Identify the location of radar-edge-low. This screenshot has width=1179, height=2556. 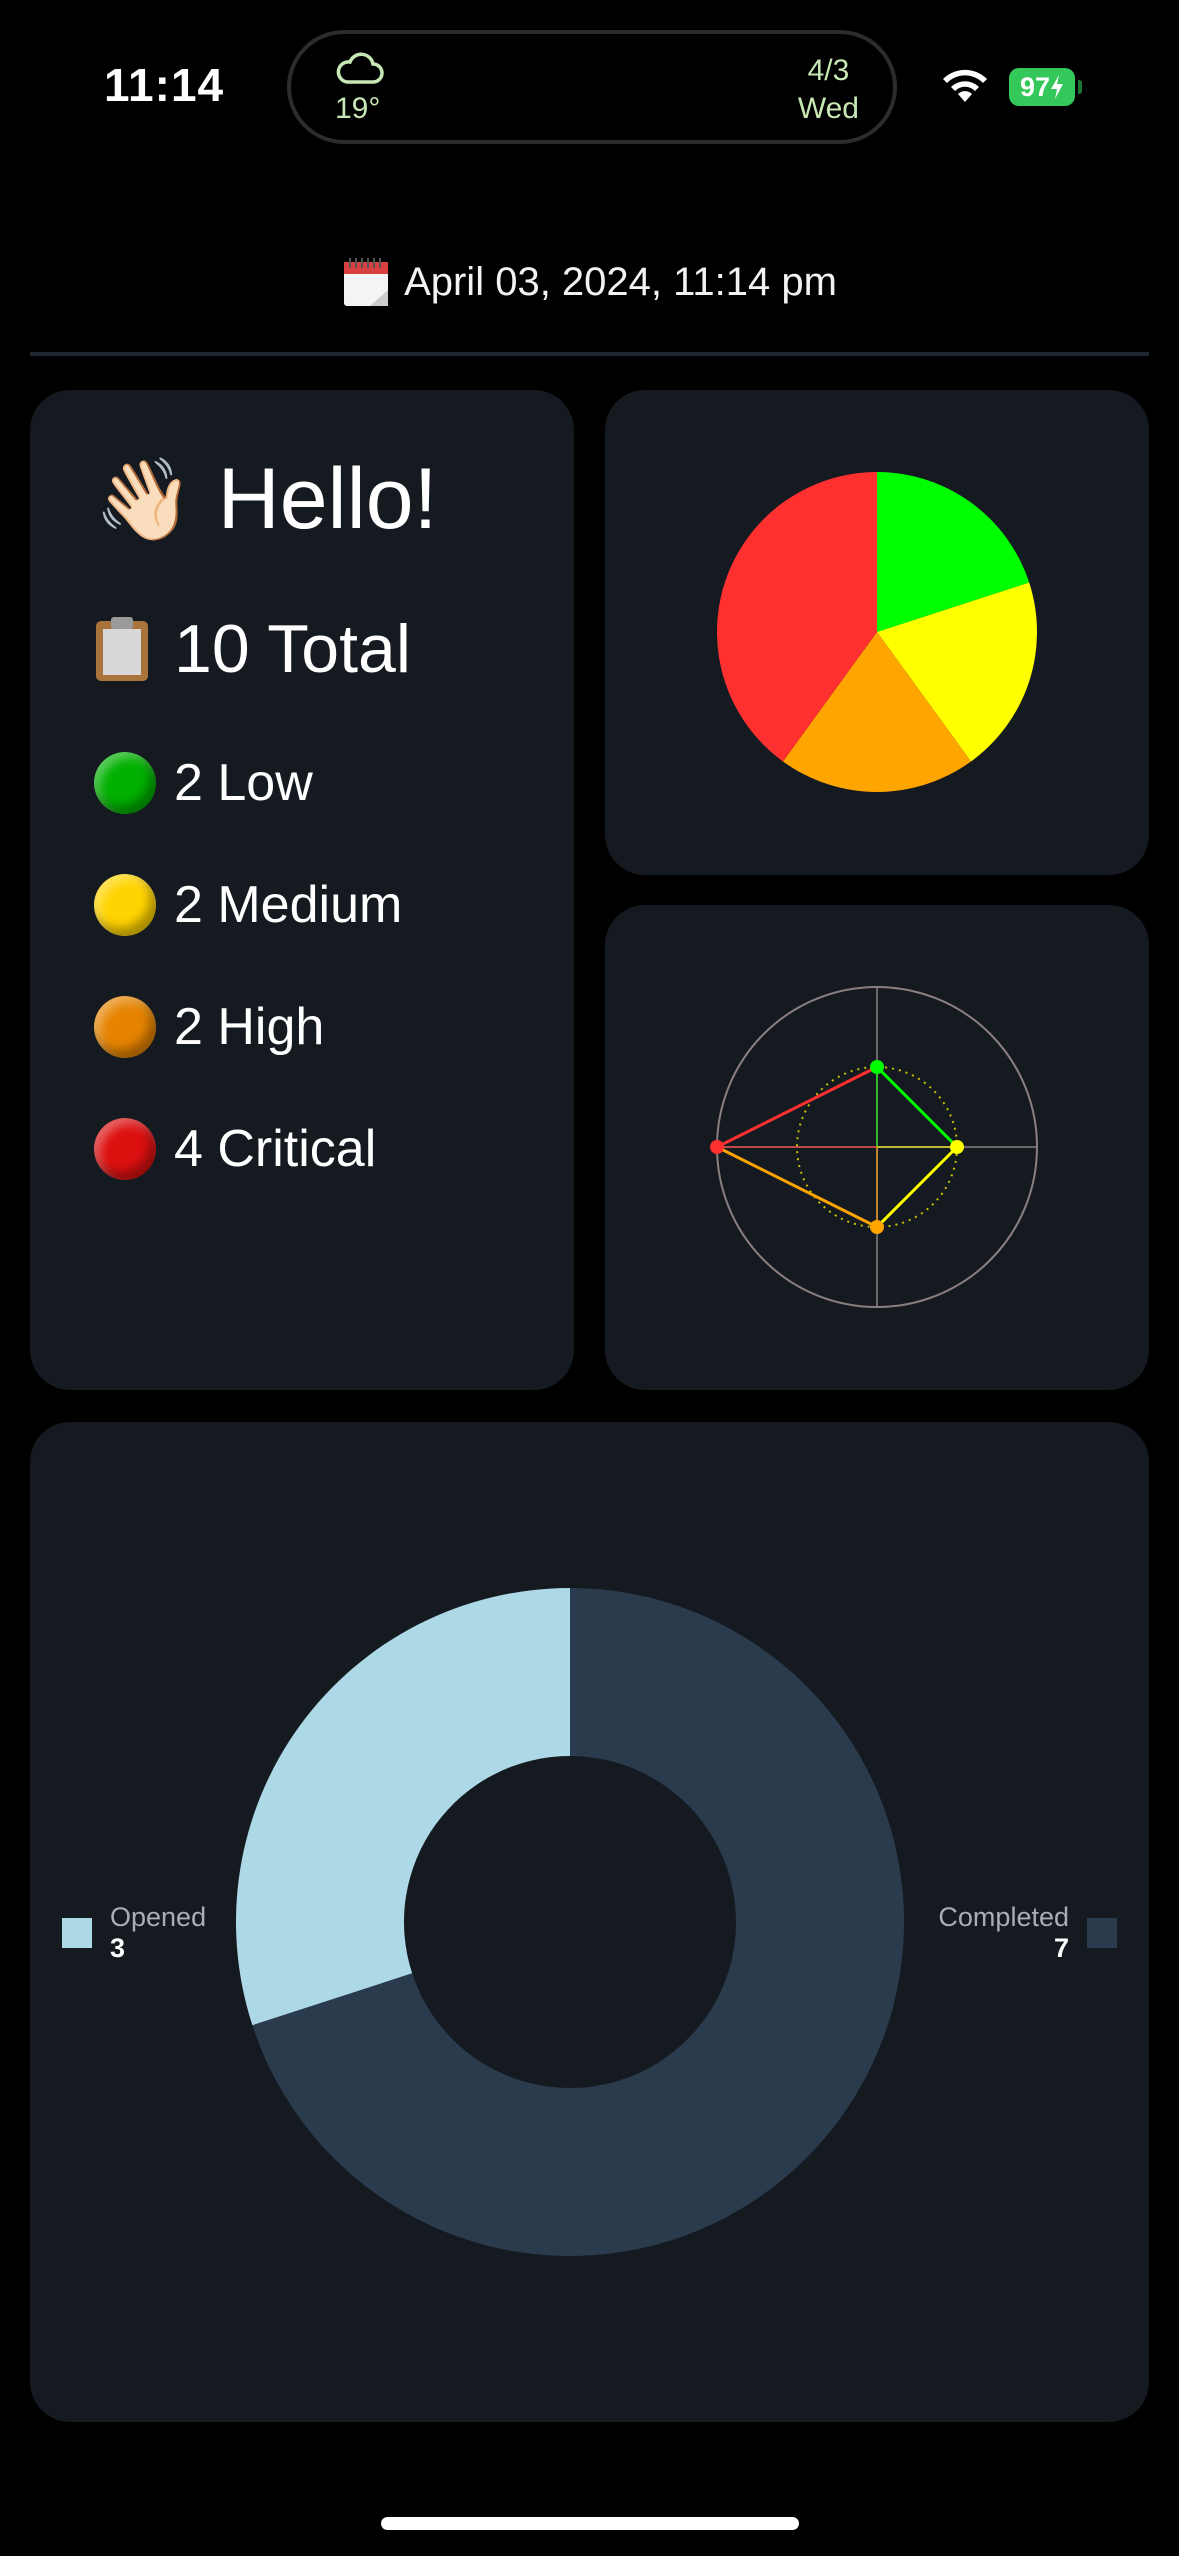
(917, 1107).